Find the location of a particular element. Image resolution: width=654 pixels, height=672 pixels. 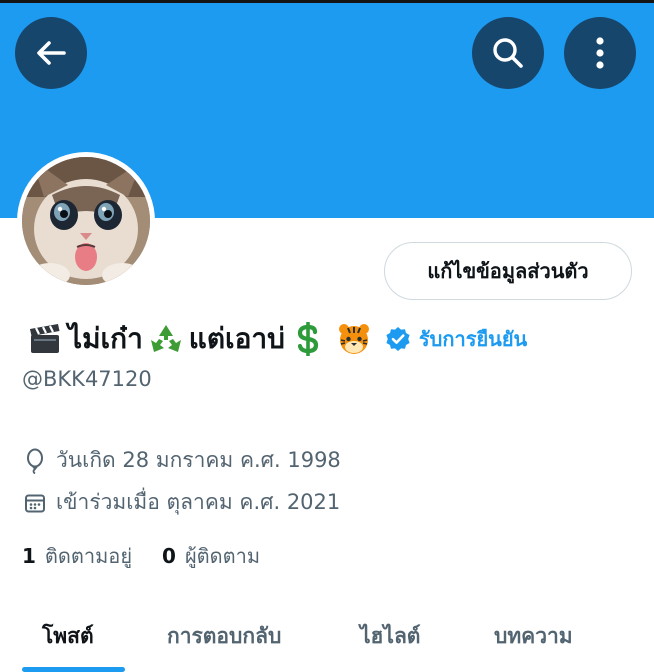

followers-label: ผู้ติดตาม is located at coordinates (222, 556).